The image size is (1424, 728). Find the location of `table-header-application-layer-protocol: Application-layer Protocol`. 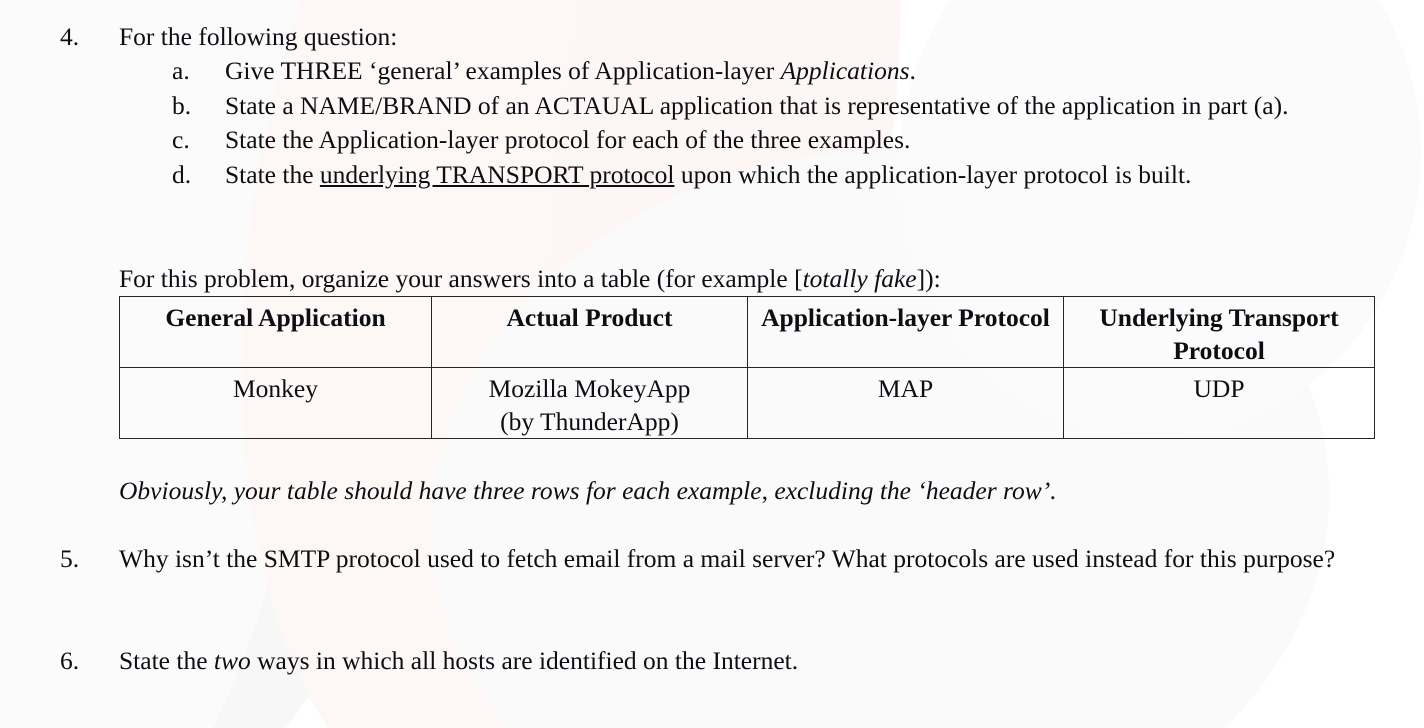

table-header-application-layer-protocol: Application-layer Protocol is located at coordinates (905, 332).